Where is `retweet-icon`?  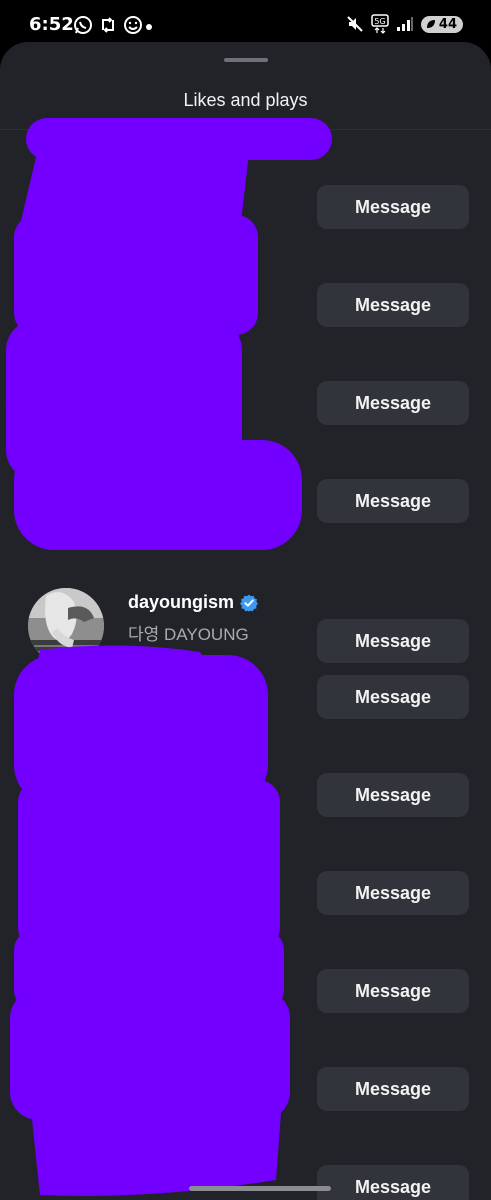 retweet-icon is located at coordinates (108, 25).